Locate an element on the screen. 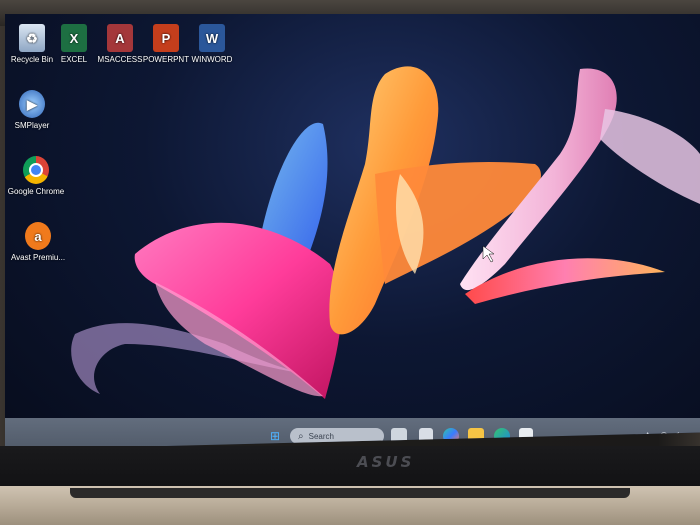 Image resolution: width=700 pixels, height=525 pixels. word-icon: W is located at coordinates (212, 38).